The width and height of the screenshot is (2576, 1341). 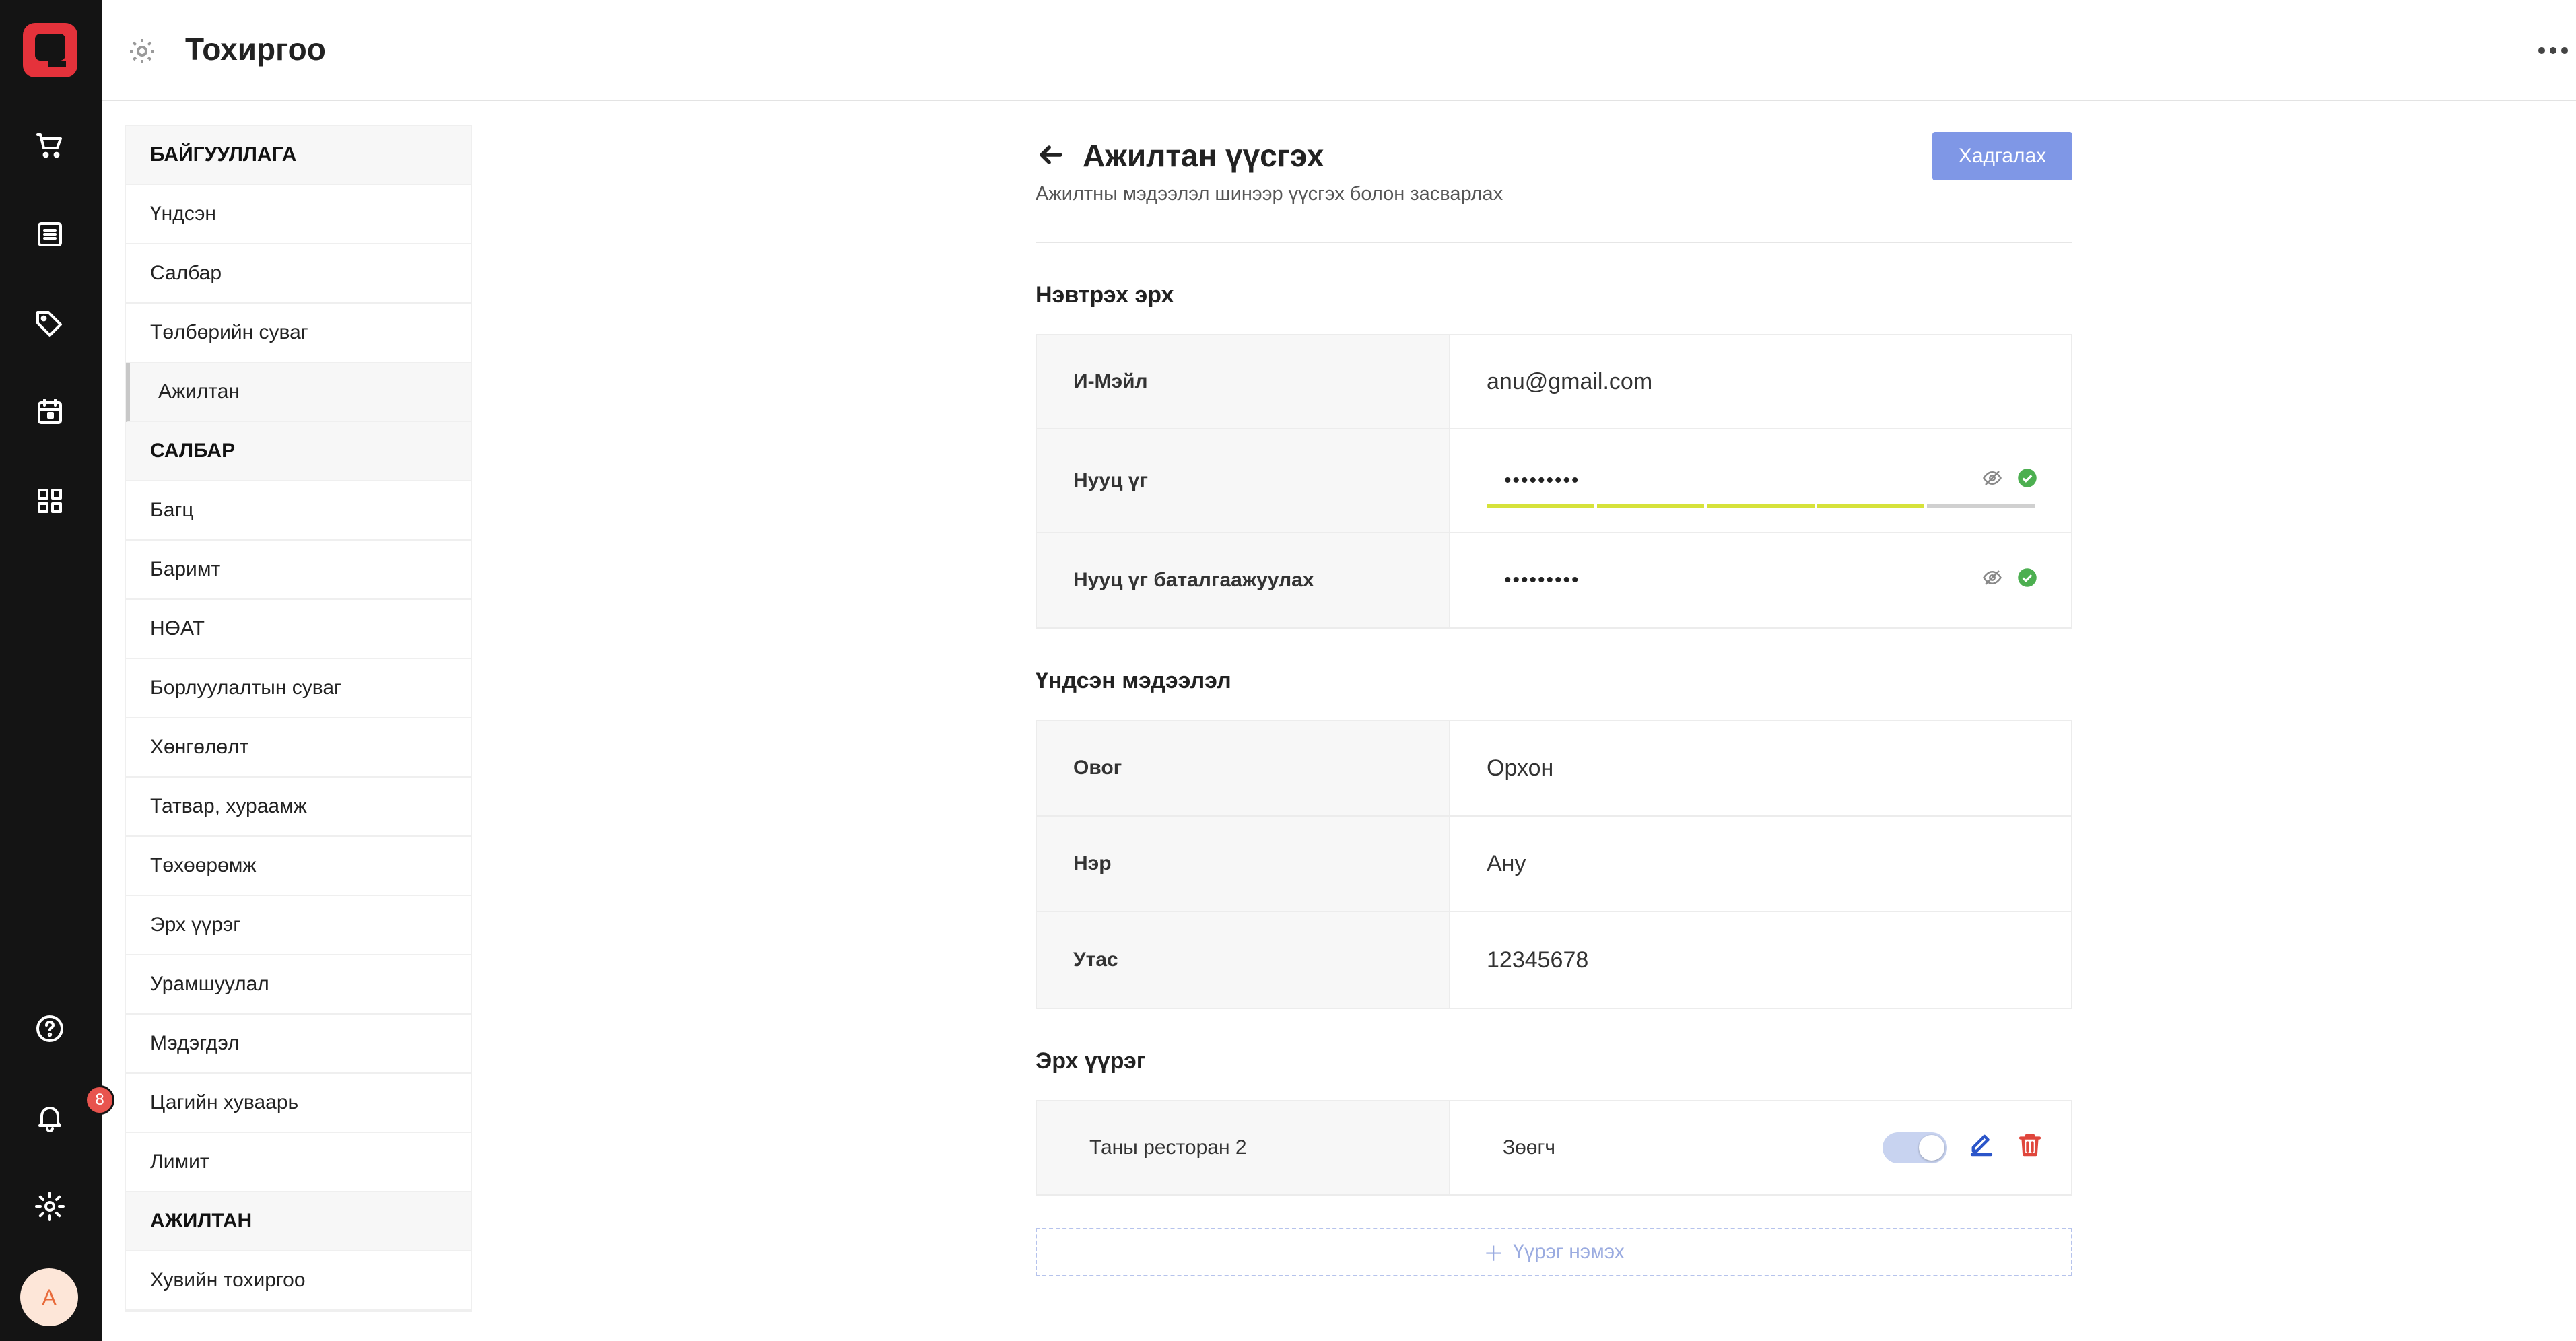 I want to click on page-header: Тохиргоо, so click(x=1339, y=51).